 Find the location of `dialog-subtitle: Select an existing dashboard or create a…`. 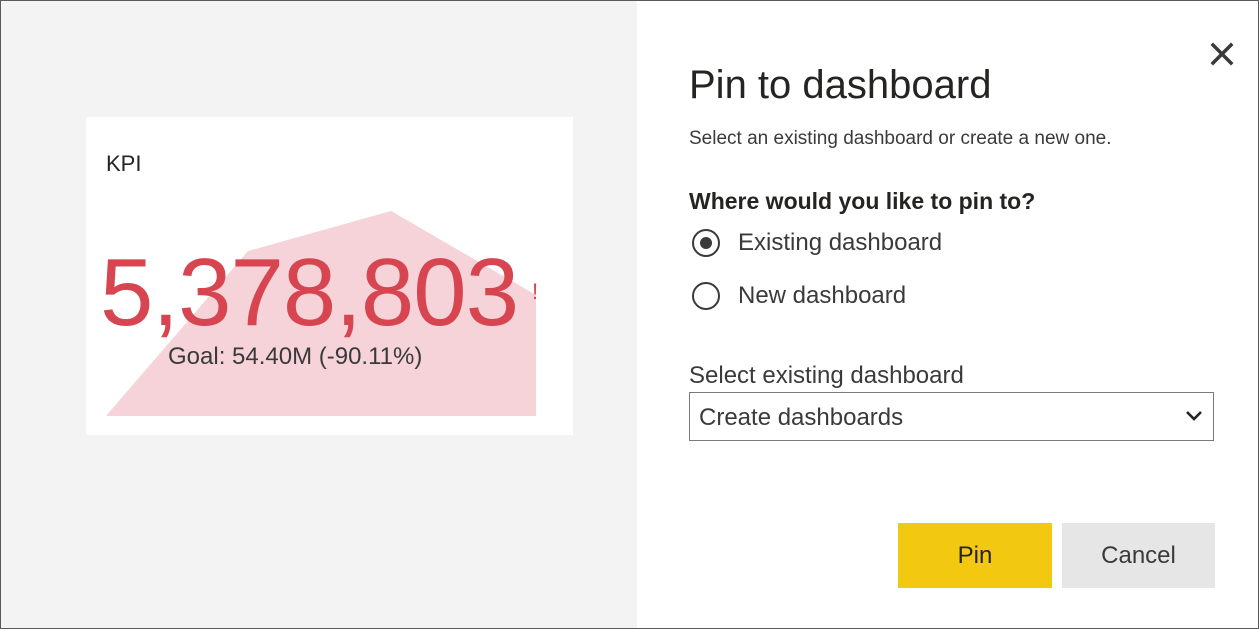

dialog-subtitle: Select an existing dashboard or create a… is located at coordinates (900, 138).